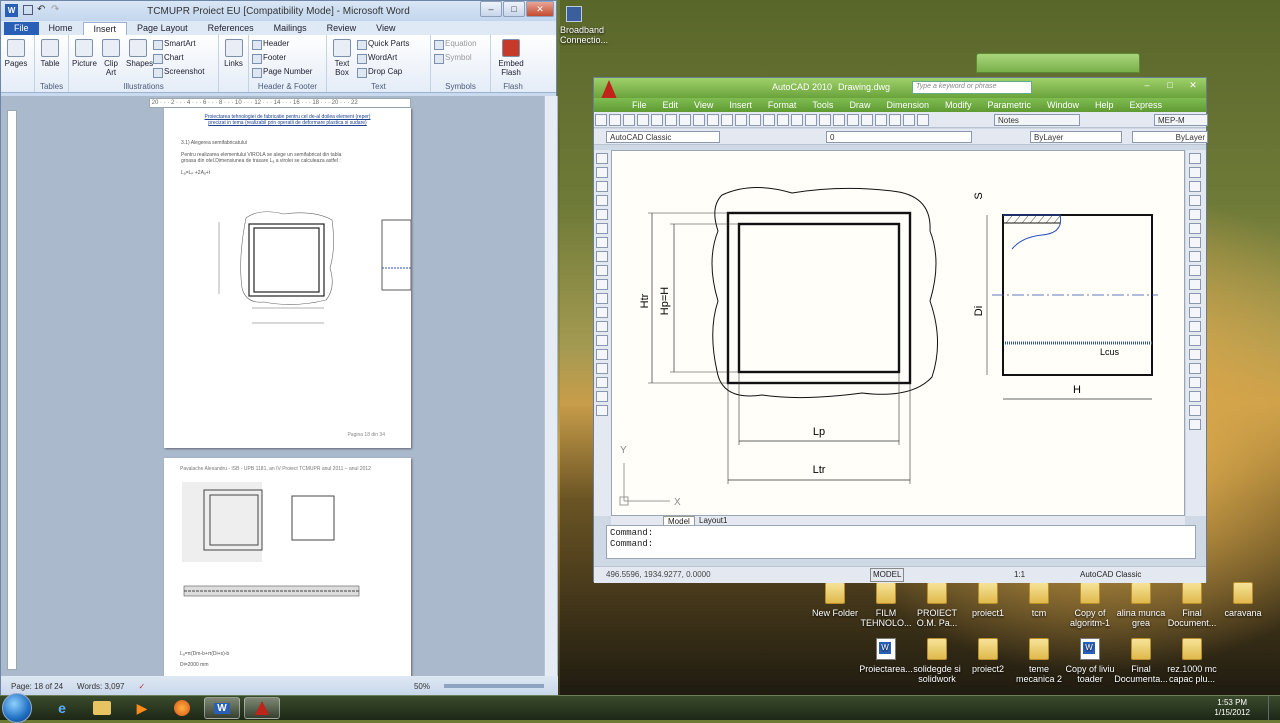 The width and height of the screenshot is (1280, 723). What do you see at coordinates (178, 44) in the screenshot?
I see `smartart-button: SmartArt` at bounding box center [178, 44].